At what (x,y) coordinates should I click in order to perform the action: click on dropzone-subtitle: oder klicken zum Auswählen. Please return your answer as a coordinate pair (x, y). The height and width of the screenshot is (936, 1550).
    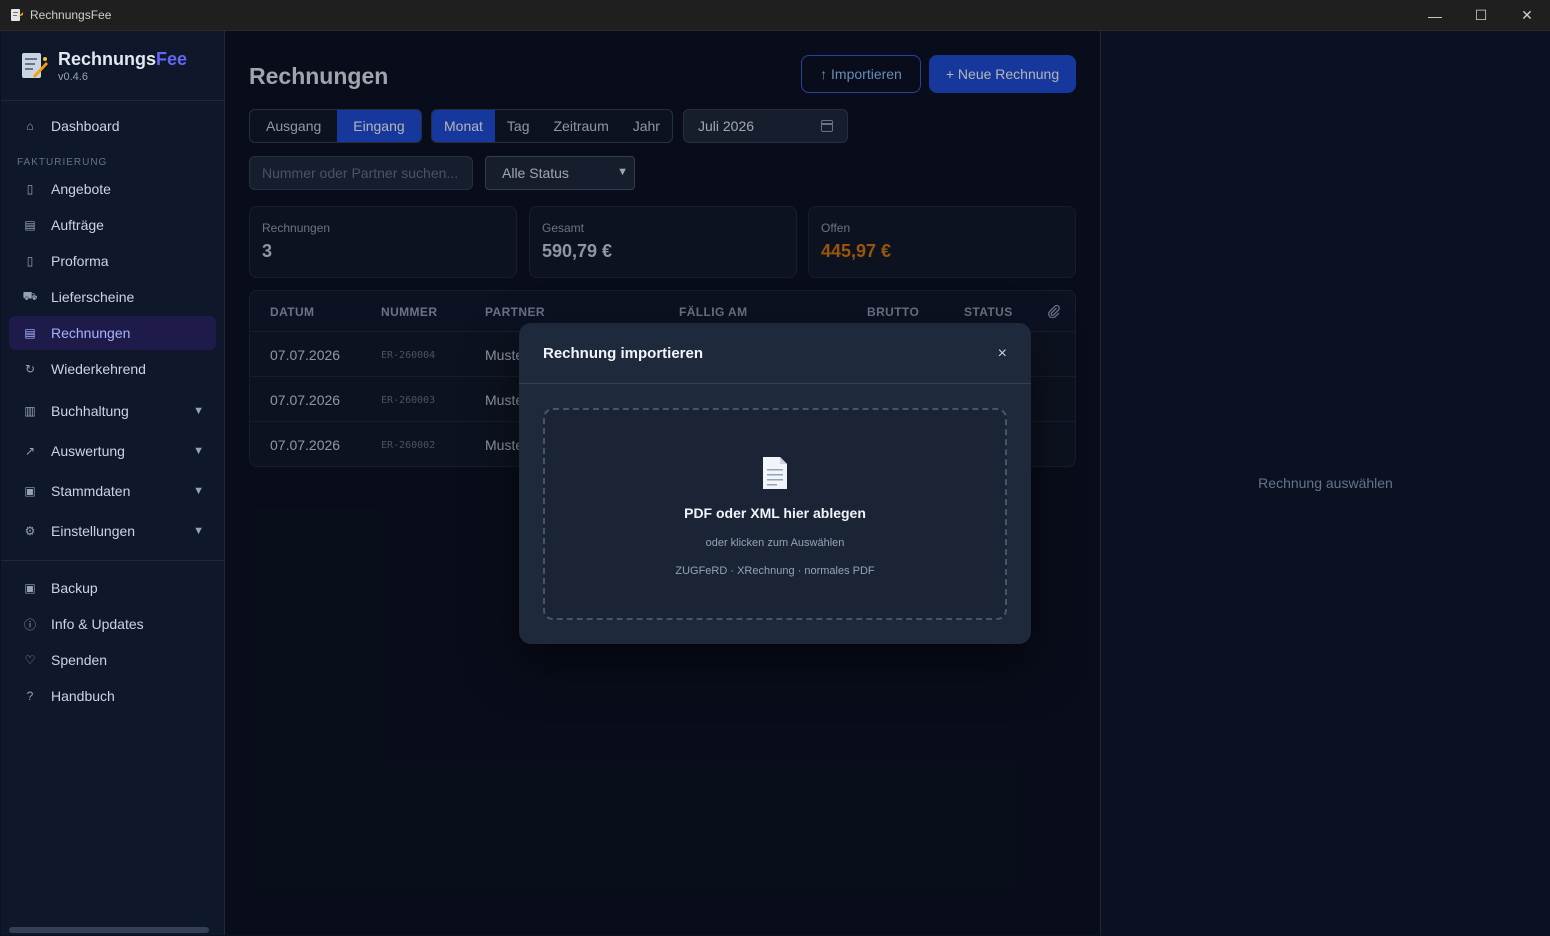
    Looking at the image, I should click on (775, 543).